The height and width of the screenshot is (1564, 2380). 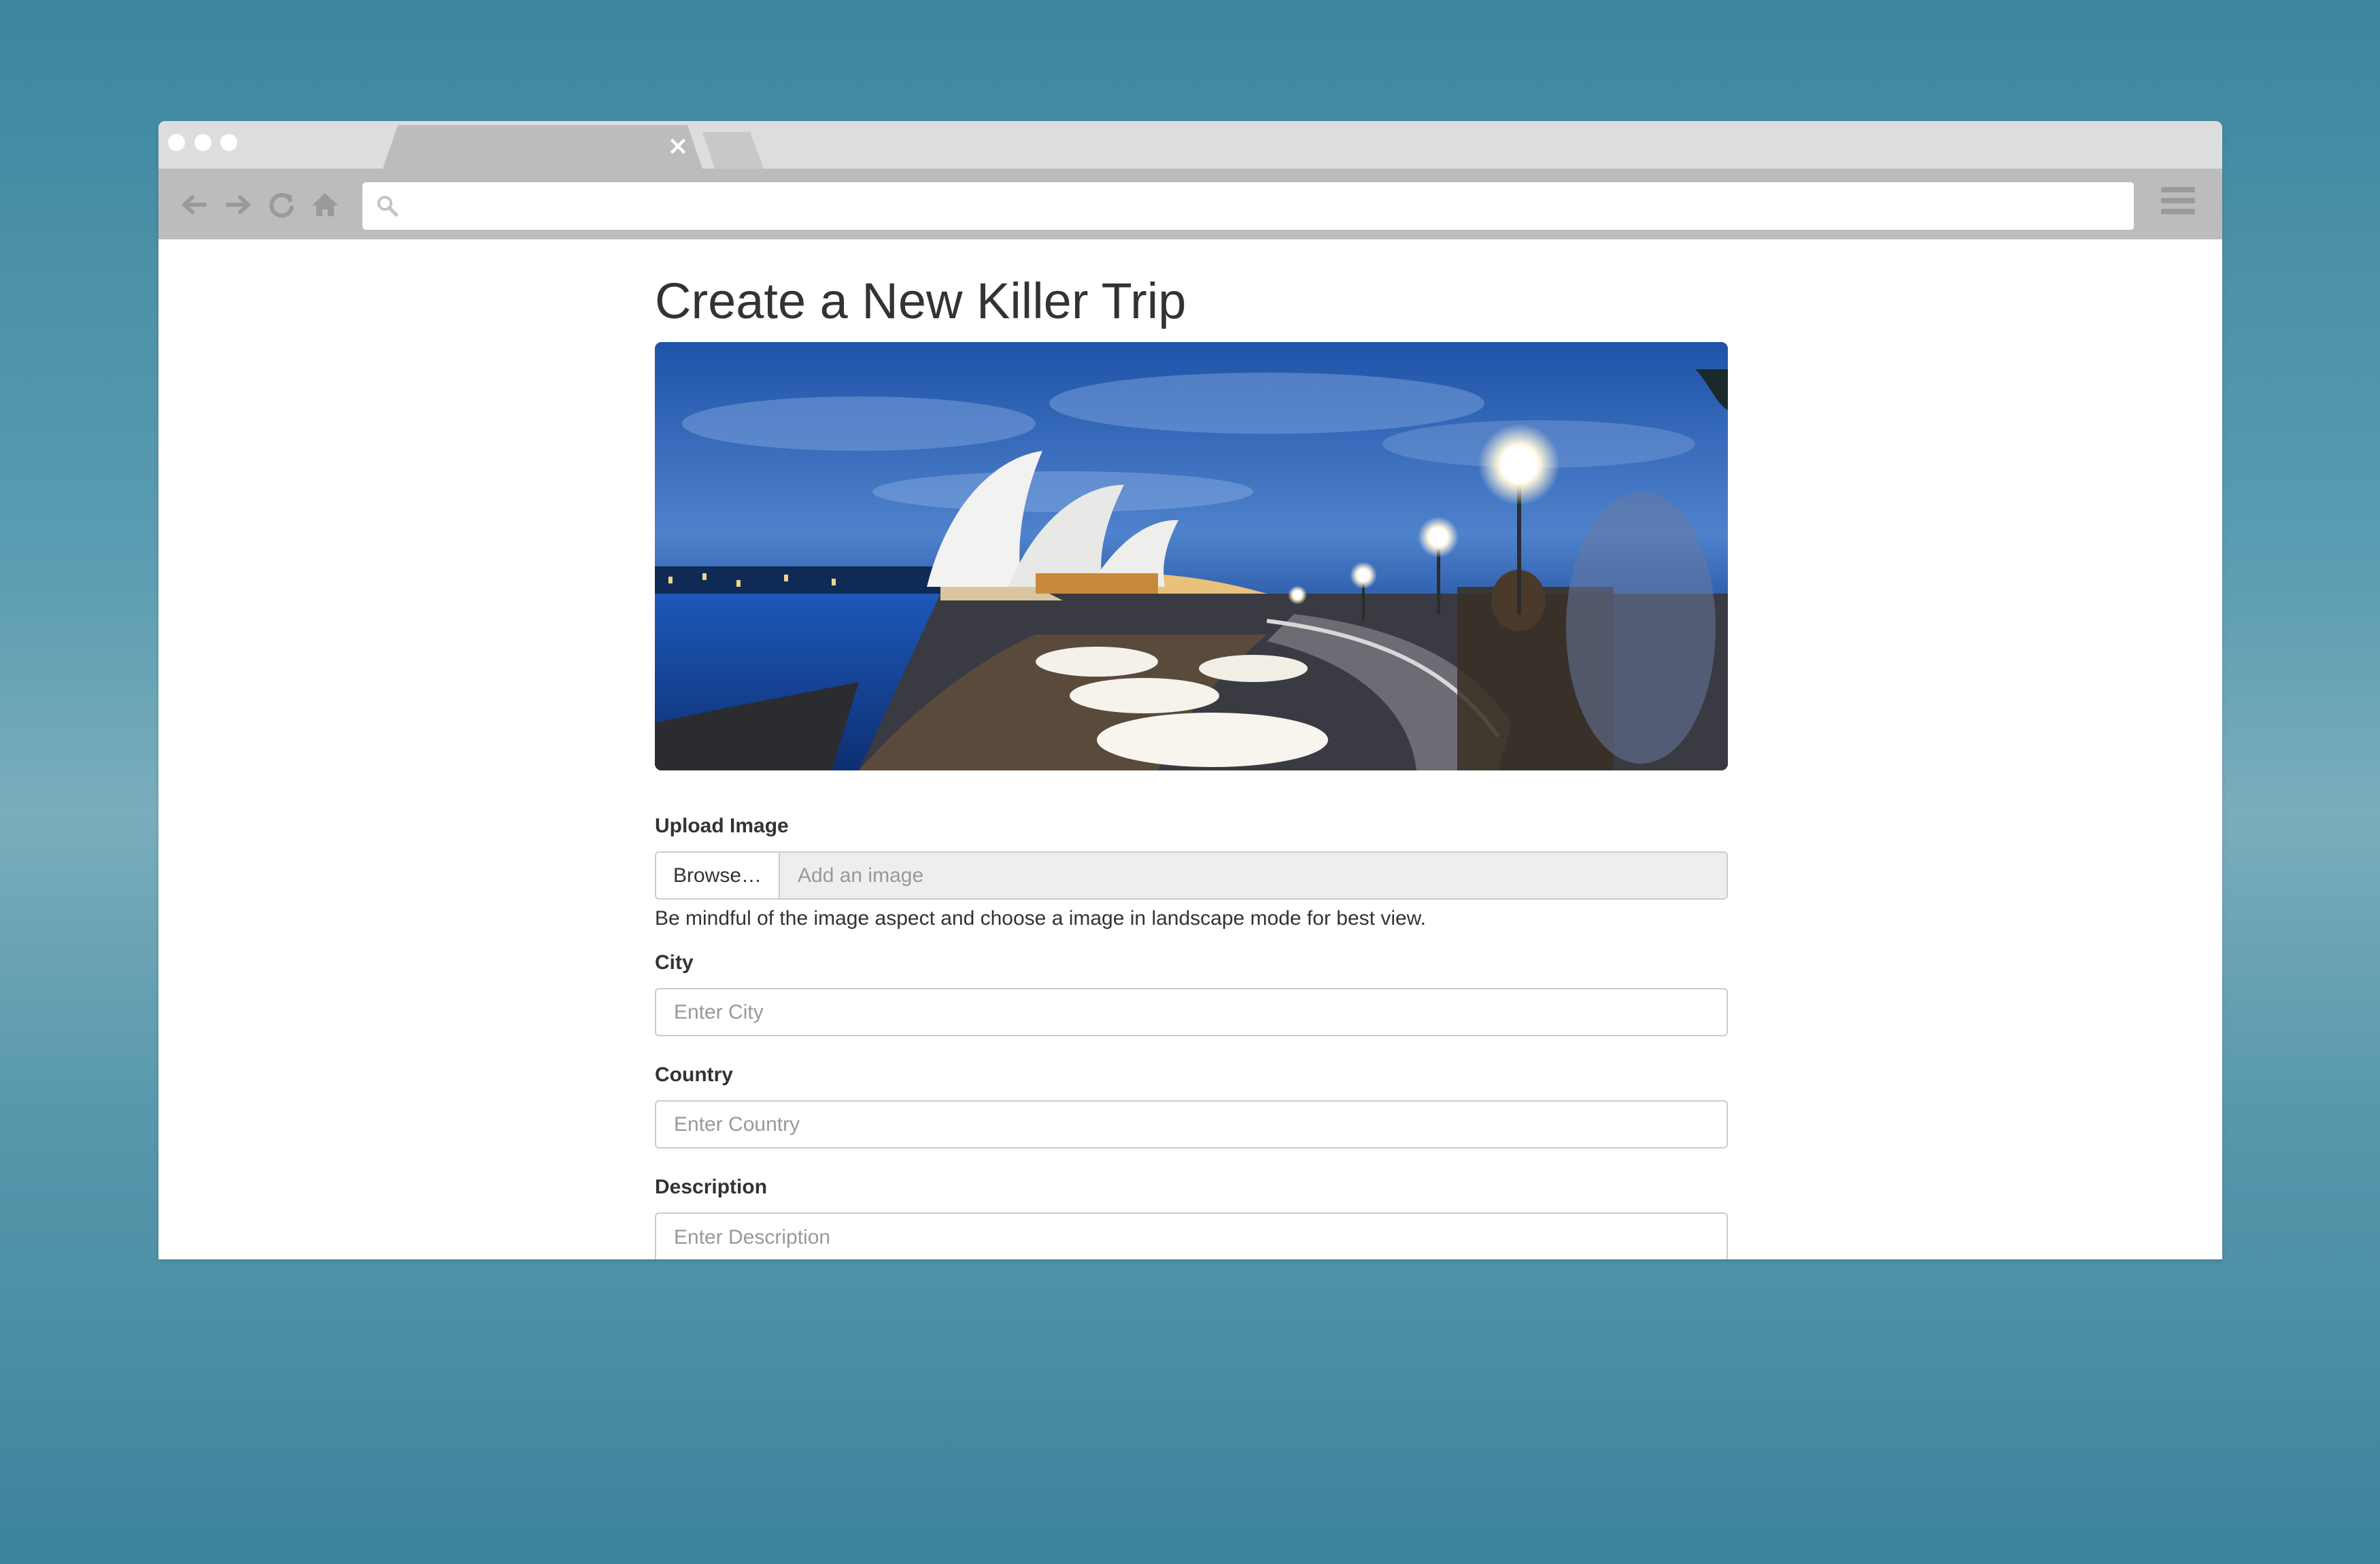 I want to click on city-label: City, so click(x=675, y=963).